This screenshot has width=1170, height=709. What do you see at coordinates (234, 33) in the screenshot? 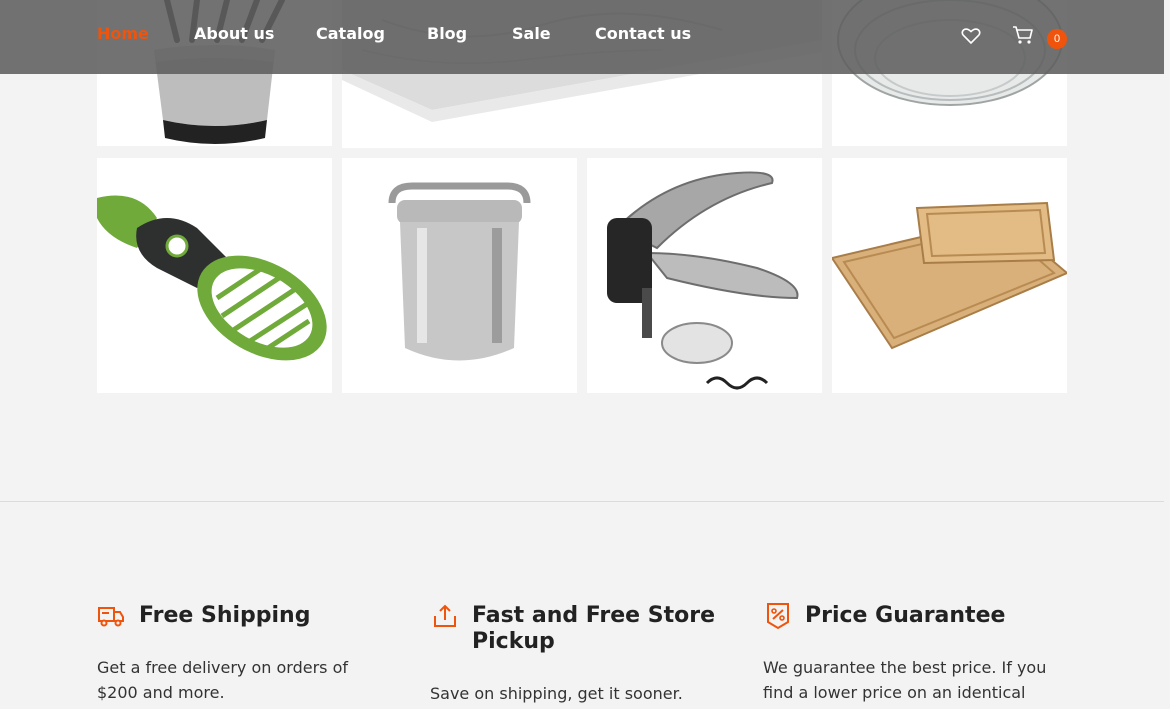
I see `nav-about-us: About us` at bounding box center [234, 33].